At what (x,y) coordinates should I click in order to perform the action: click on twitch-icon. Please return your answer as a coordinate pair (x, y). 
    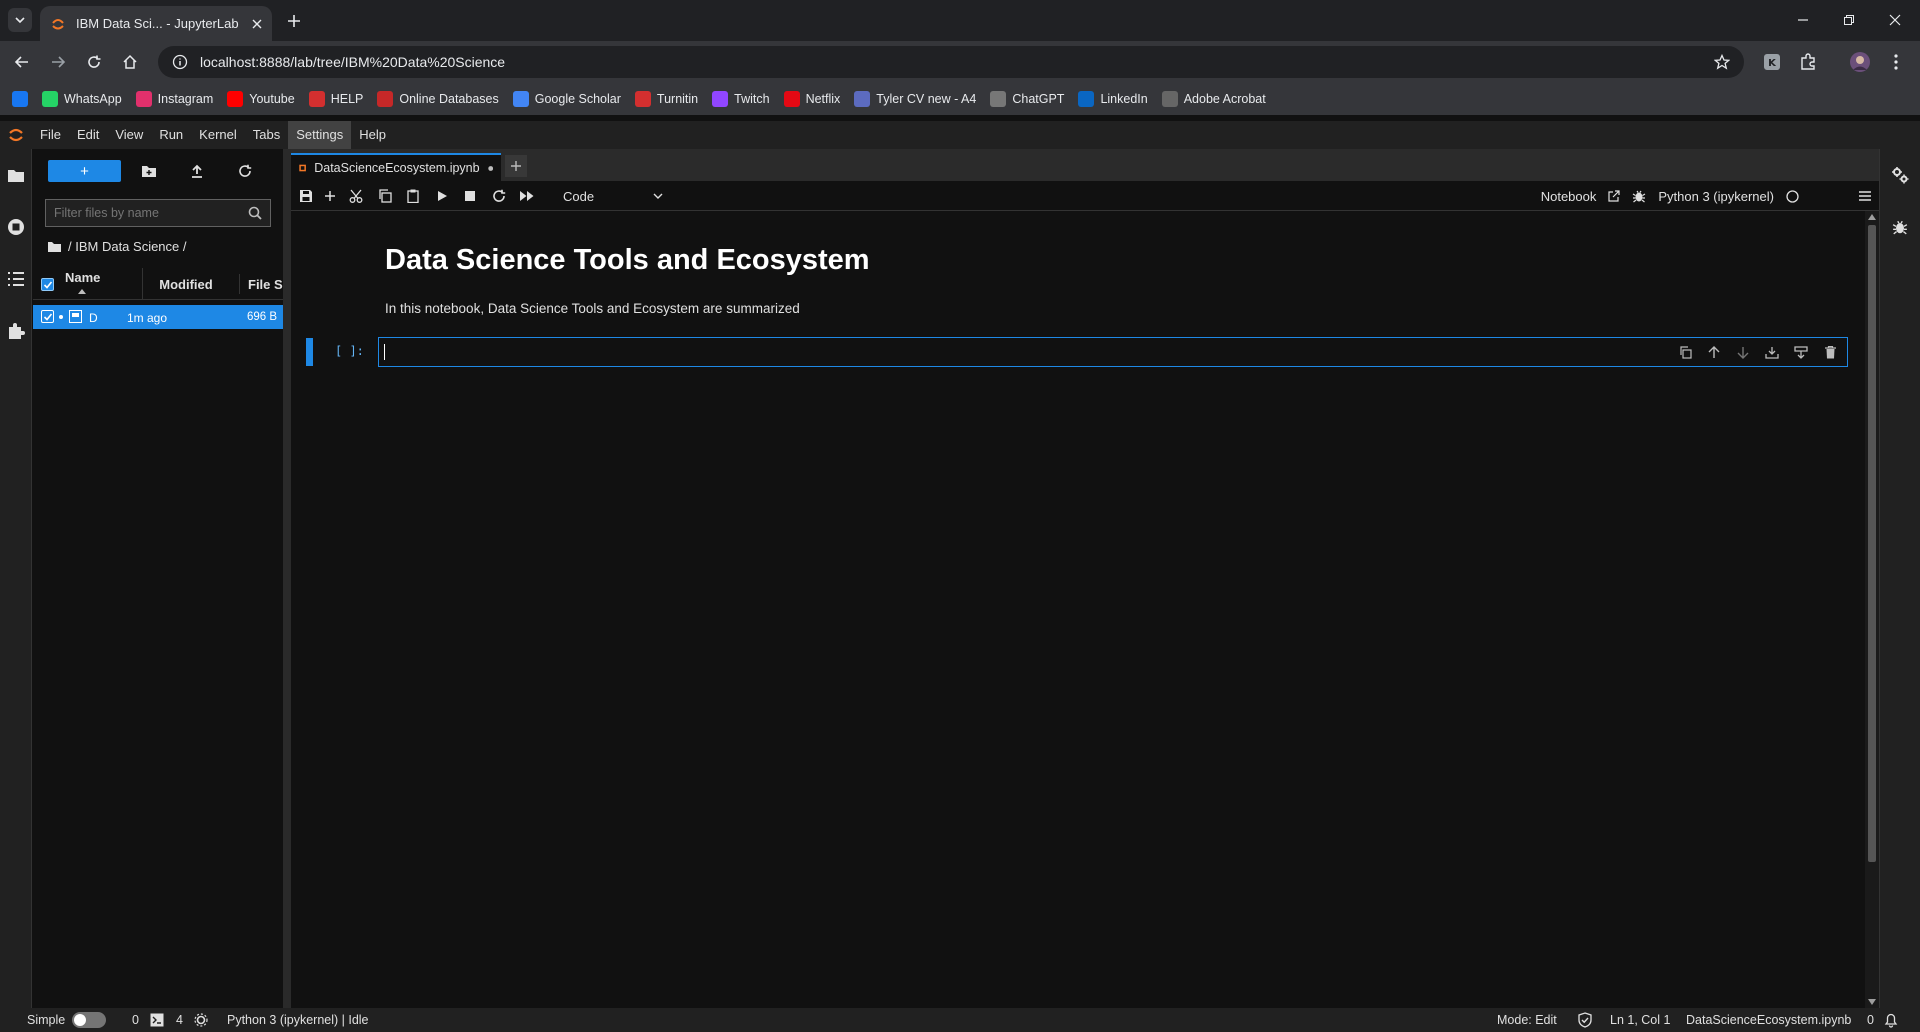
    Looking at the image, I should click on (720, 99).